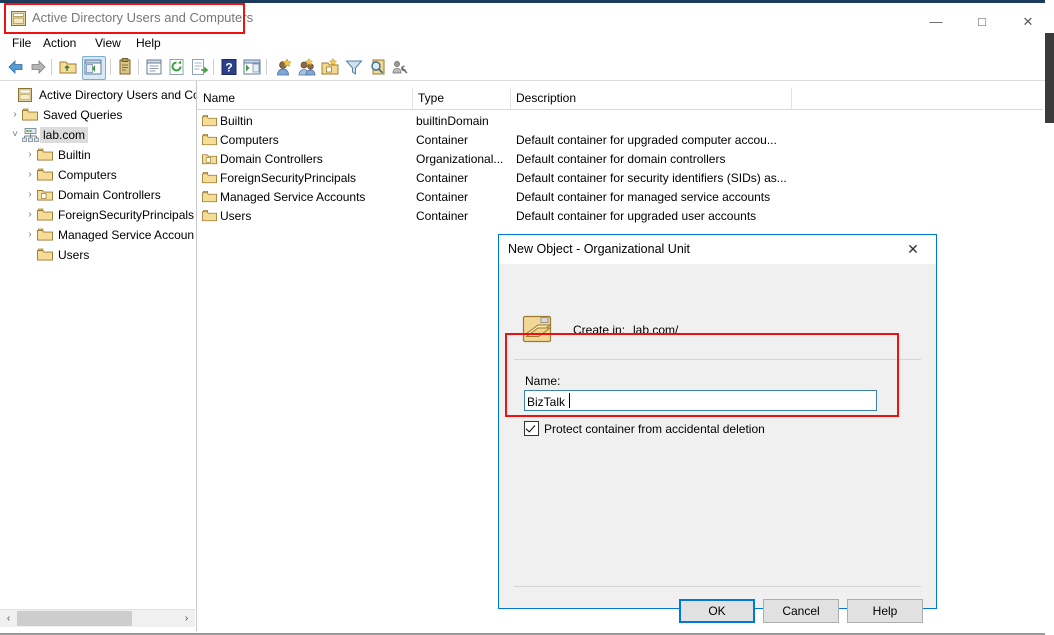  Describe the element at coordinates (936, 21) in the screenshot. I see `minimize-button: —` at that location.